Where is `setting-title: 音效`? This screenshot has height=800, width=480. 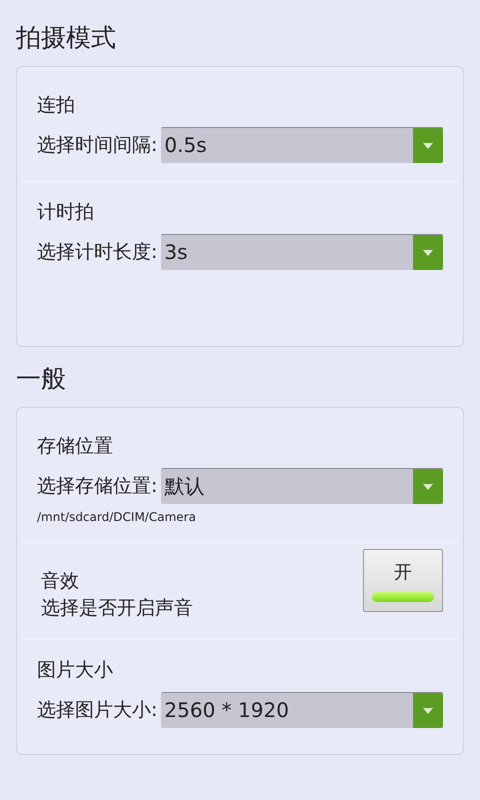
setting-title: 音效 is located at coordinates (60, 581).